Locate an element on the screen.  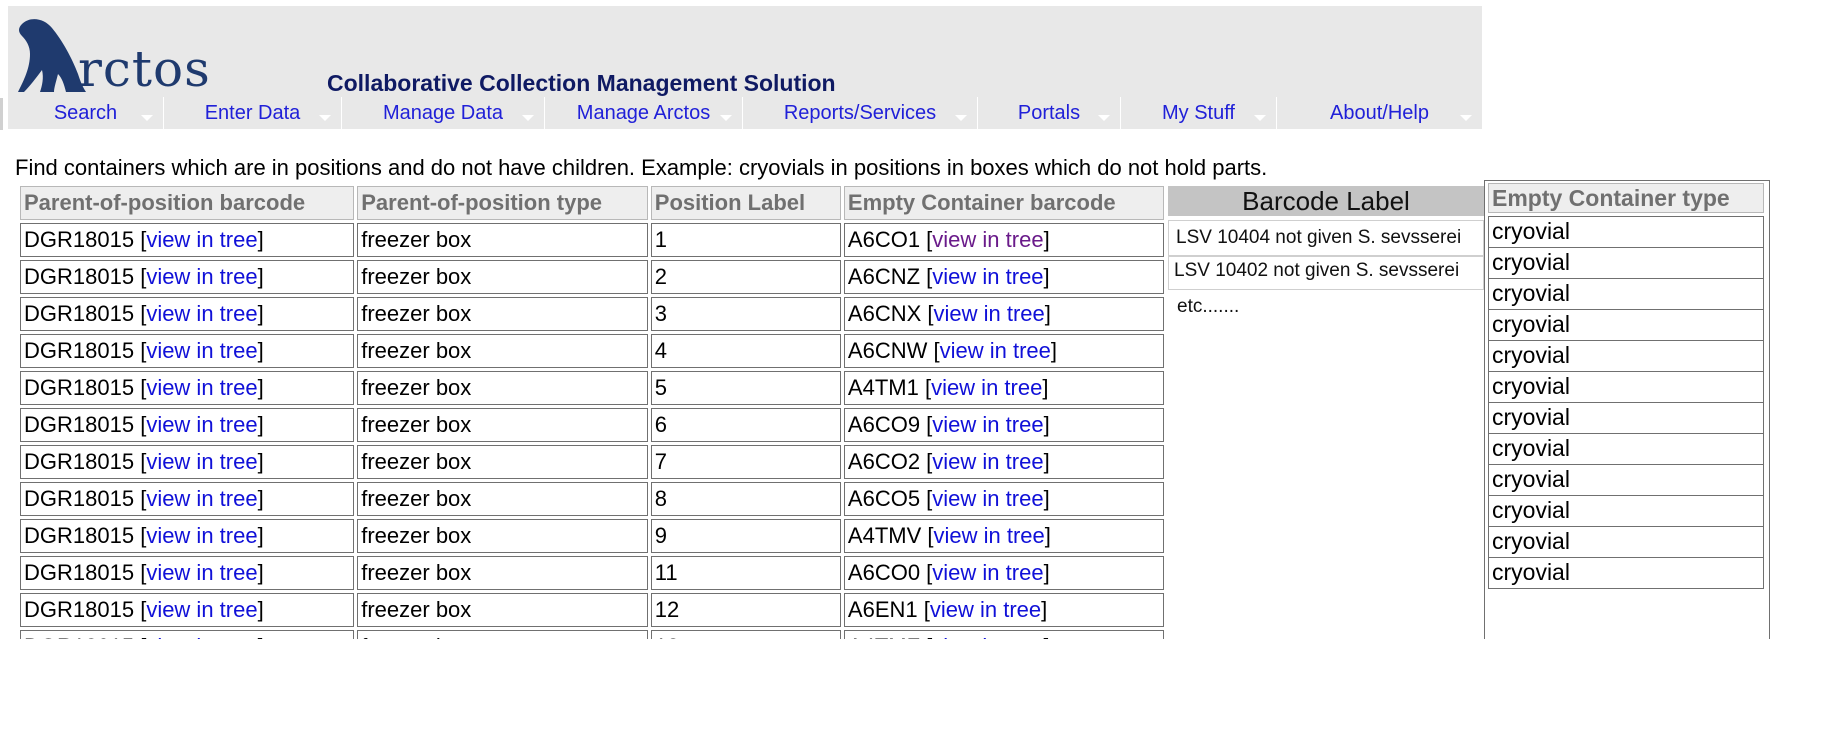
position-label-cell: 4 is located at coordinates (745, 351).